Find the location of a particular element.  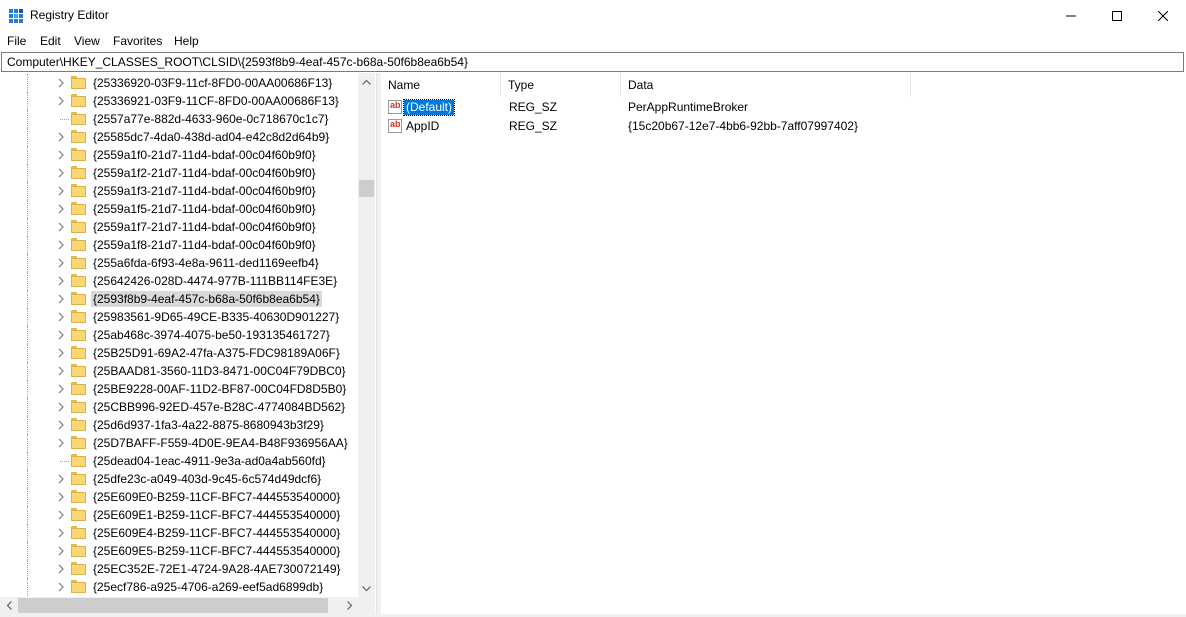

tree-horizontal-scrollbar is located at coordinates (179, 605).